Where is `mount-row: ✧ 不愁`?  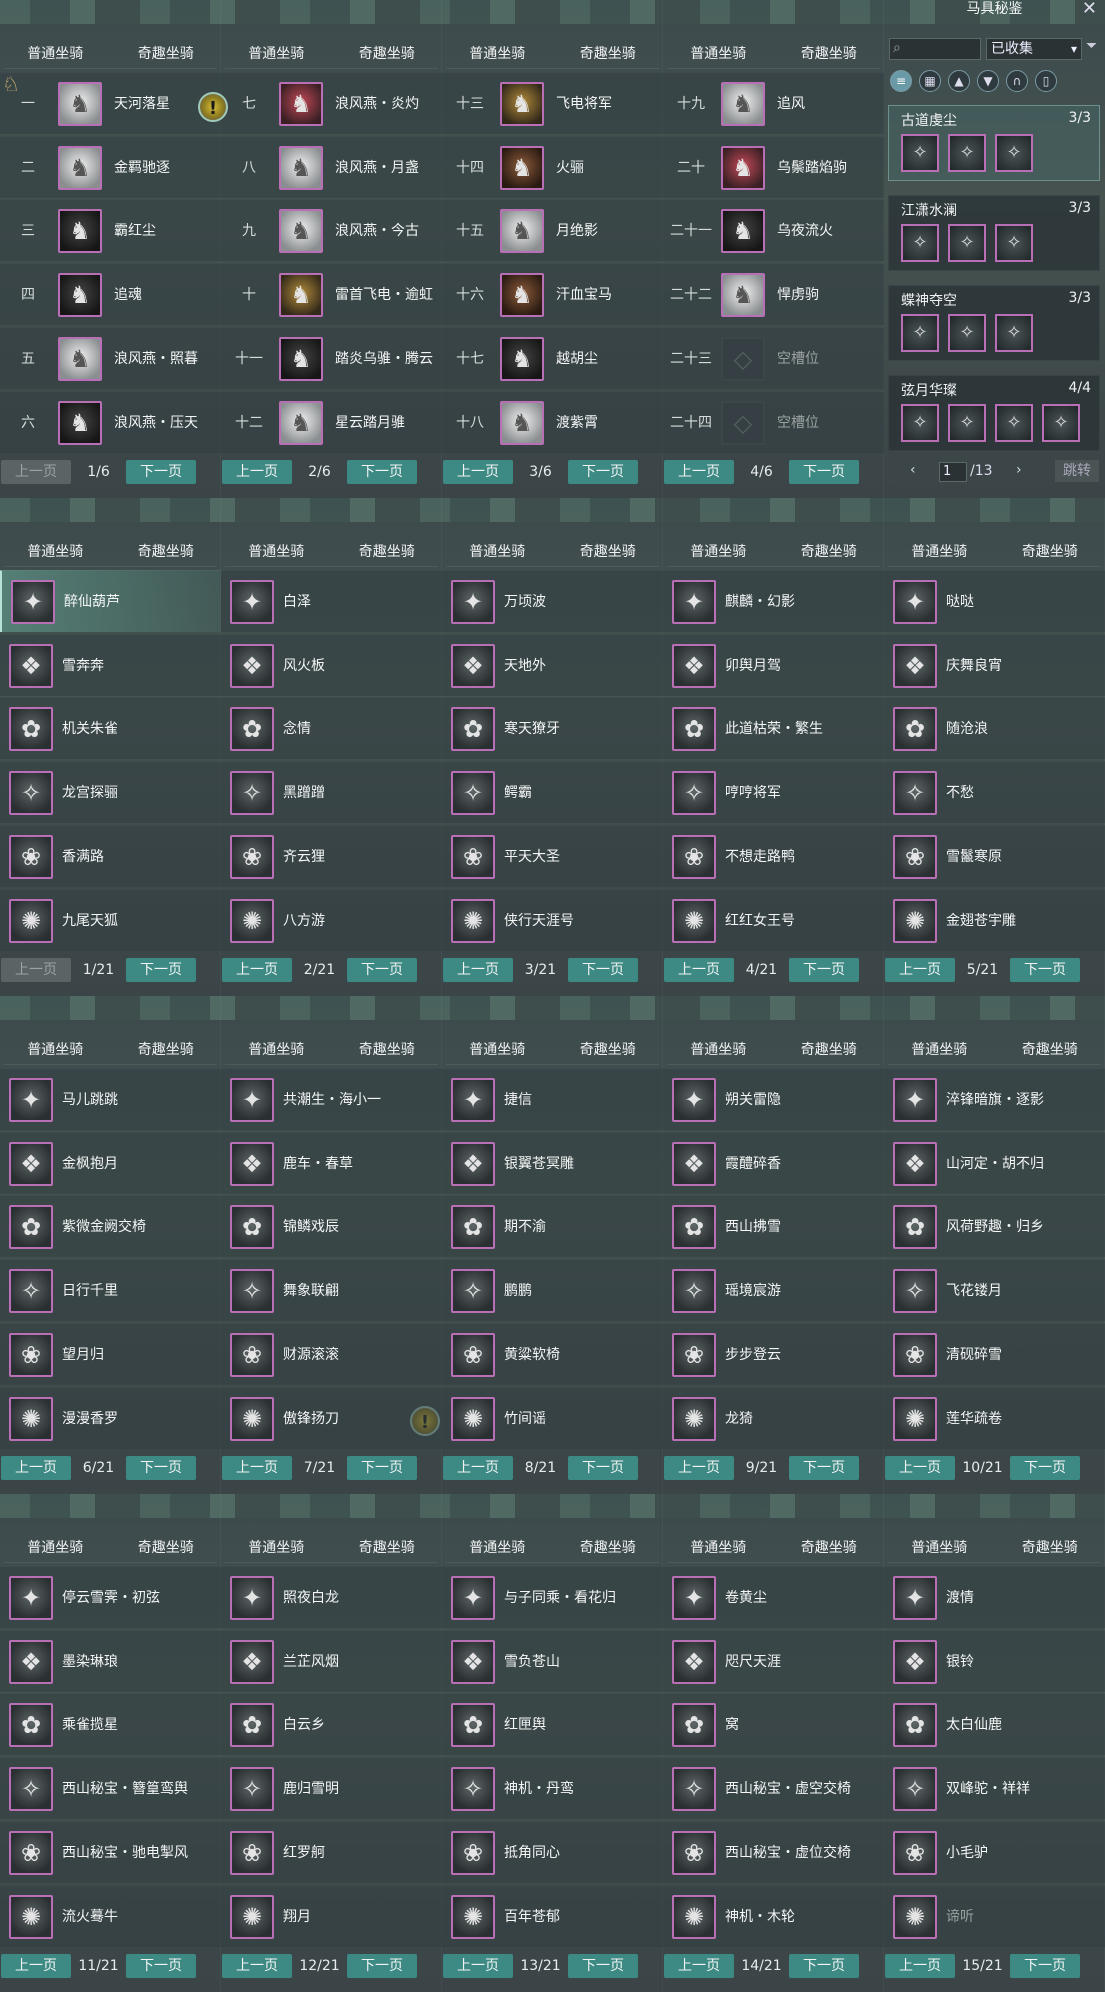 mount-row: ✧ 不愁 is located at coordinates (994, 792).